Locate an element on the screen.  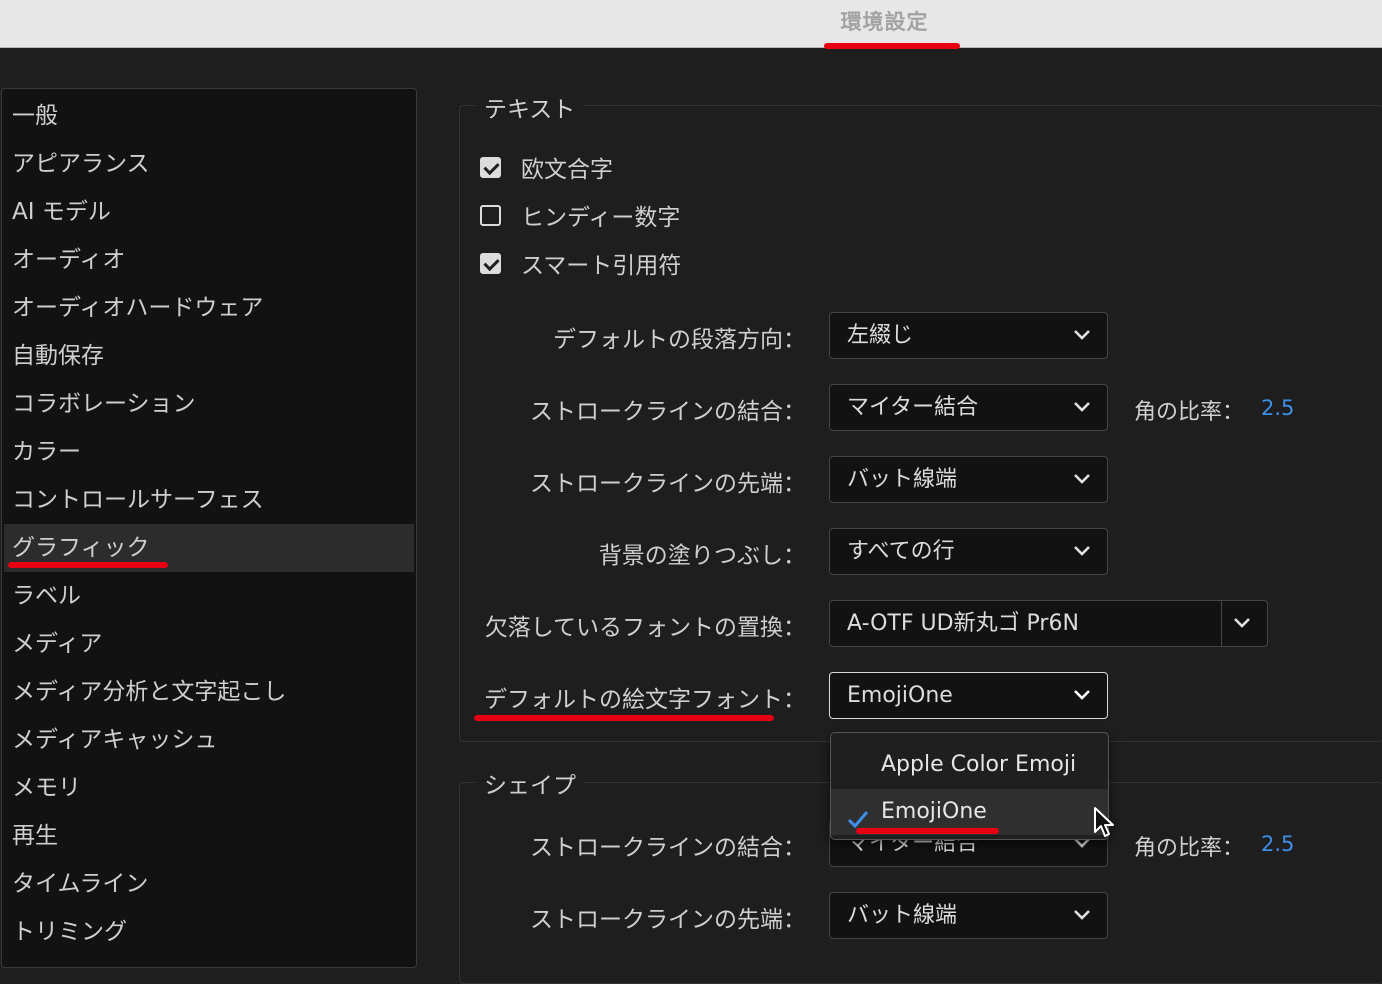
shape-stroke-cap-label: ストロークラインの先端： is located at coordinates (668, 920).